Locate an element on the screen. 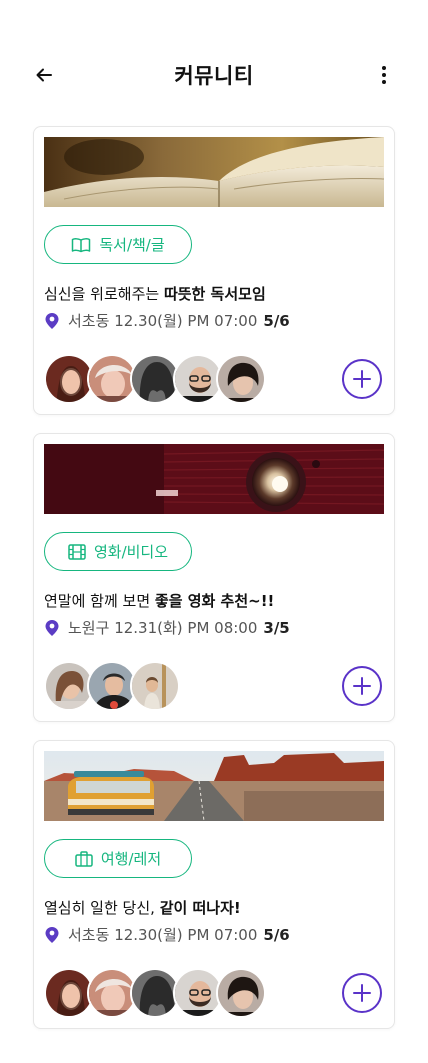  suitcase-icon is located at coordinates (84, 858).